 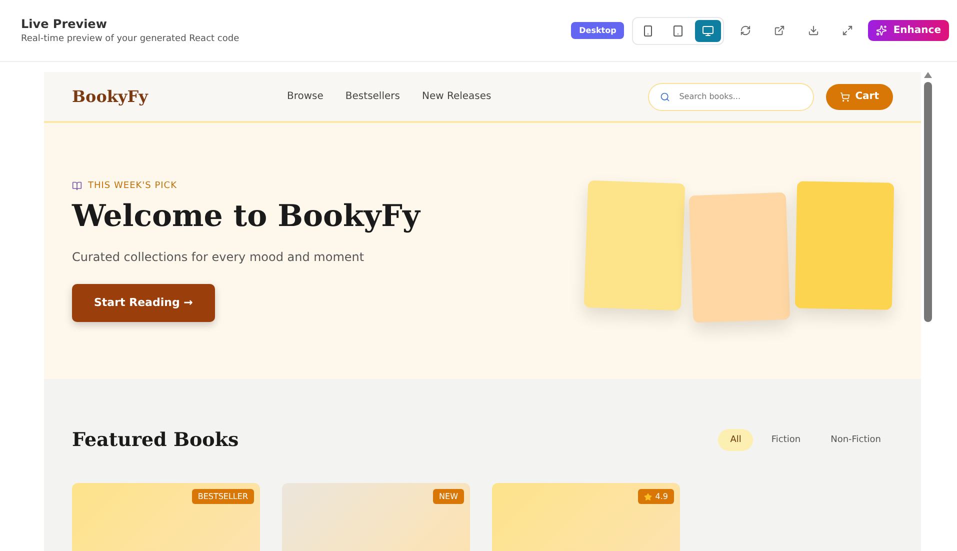 What do you see at coordinates (597, 30) in the screenshot?
I see `device-badge: Desktop` at bounding box center [597, 30].